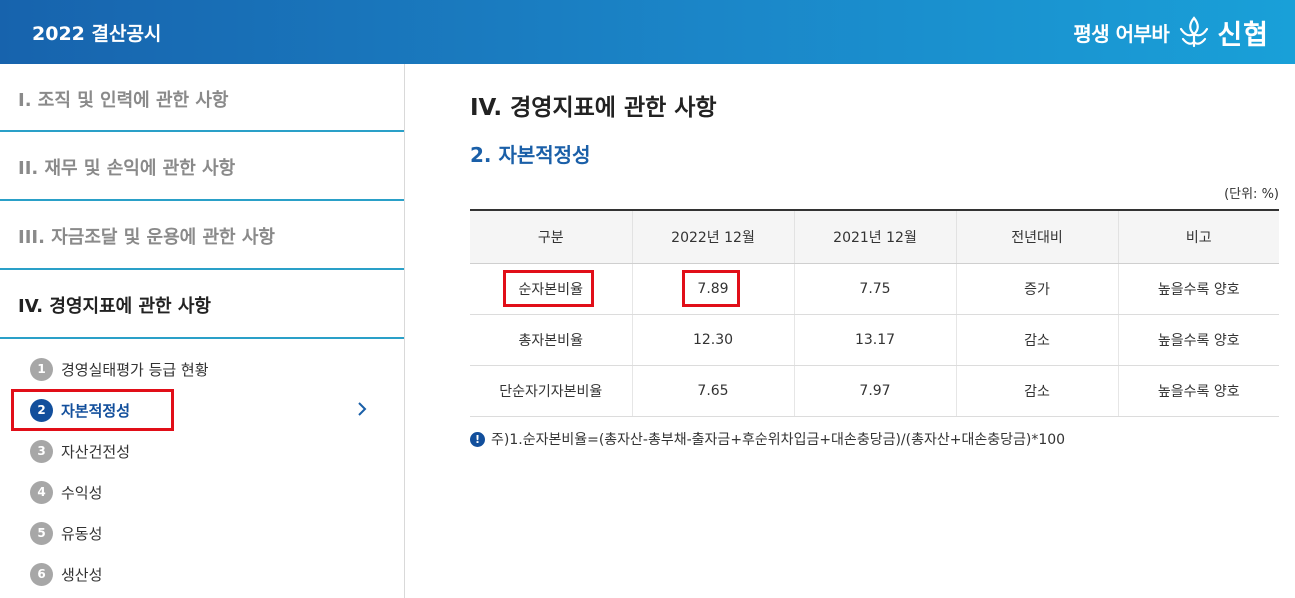  I want to click on item-number-badge: 4, so click(41, 492).